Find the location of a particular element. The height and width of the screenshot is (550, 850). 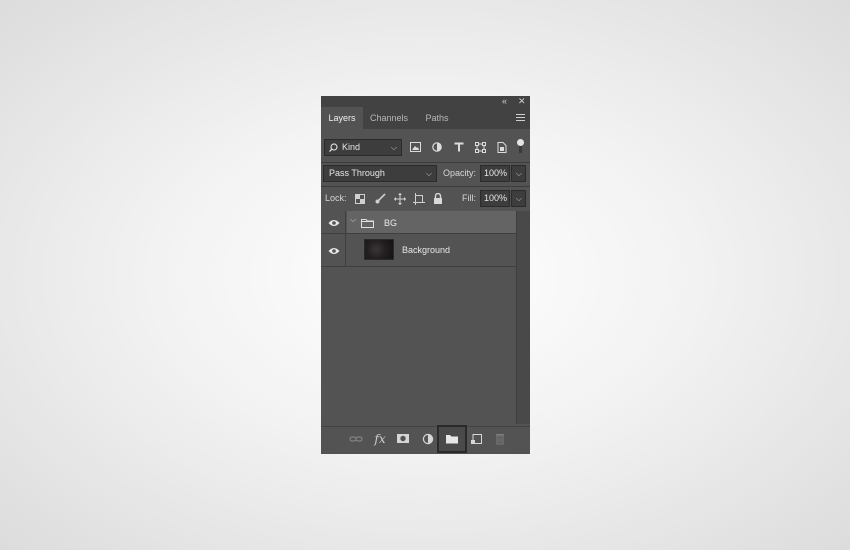

new-group-icon is located at coordinates (452, 439).